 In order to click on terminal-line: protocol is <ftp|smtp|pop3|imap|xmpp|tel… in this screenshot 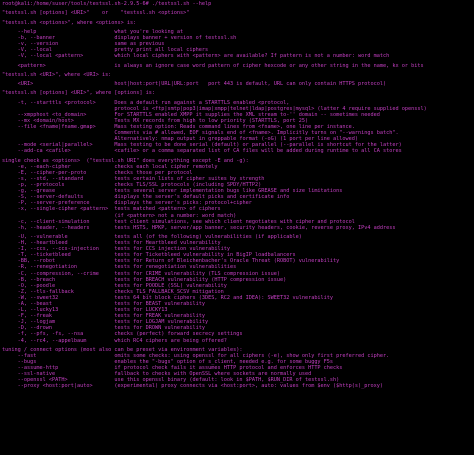, I will do `click(214, 108)`.